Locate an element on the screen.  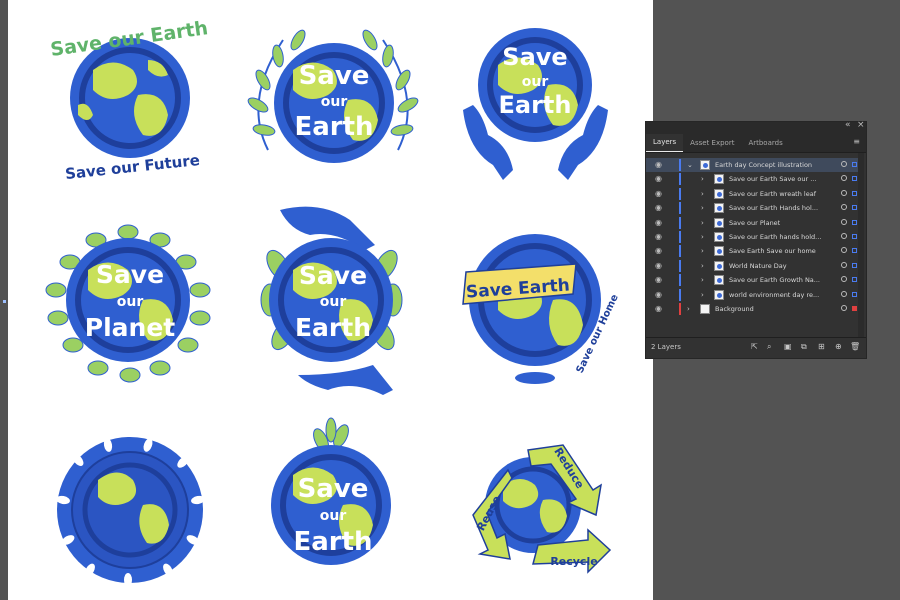
export-icon: ⇱ is located at coordinates (754, 346).